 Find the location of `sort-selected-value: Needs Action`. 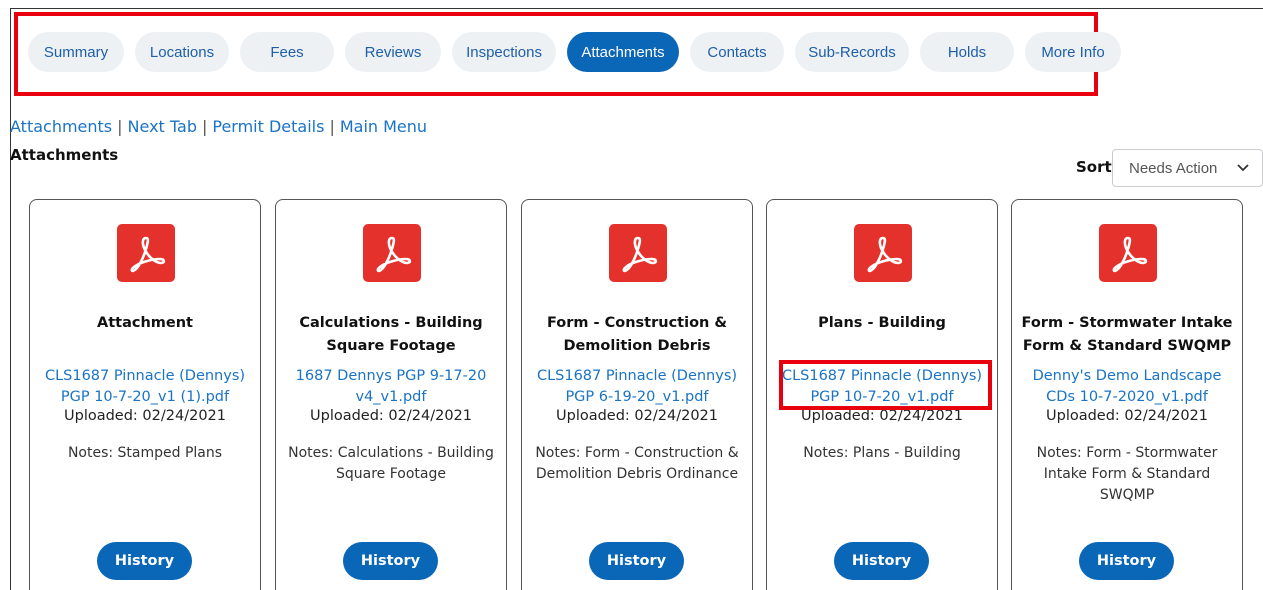

sort-selected-value: Needs Action is located at coordinates (1173, 168).